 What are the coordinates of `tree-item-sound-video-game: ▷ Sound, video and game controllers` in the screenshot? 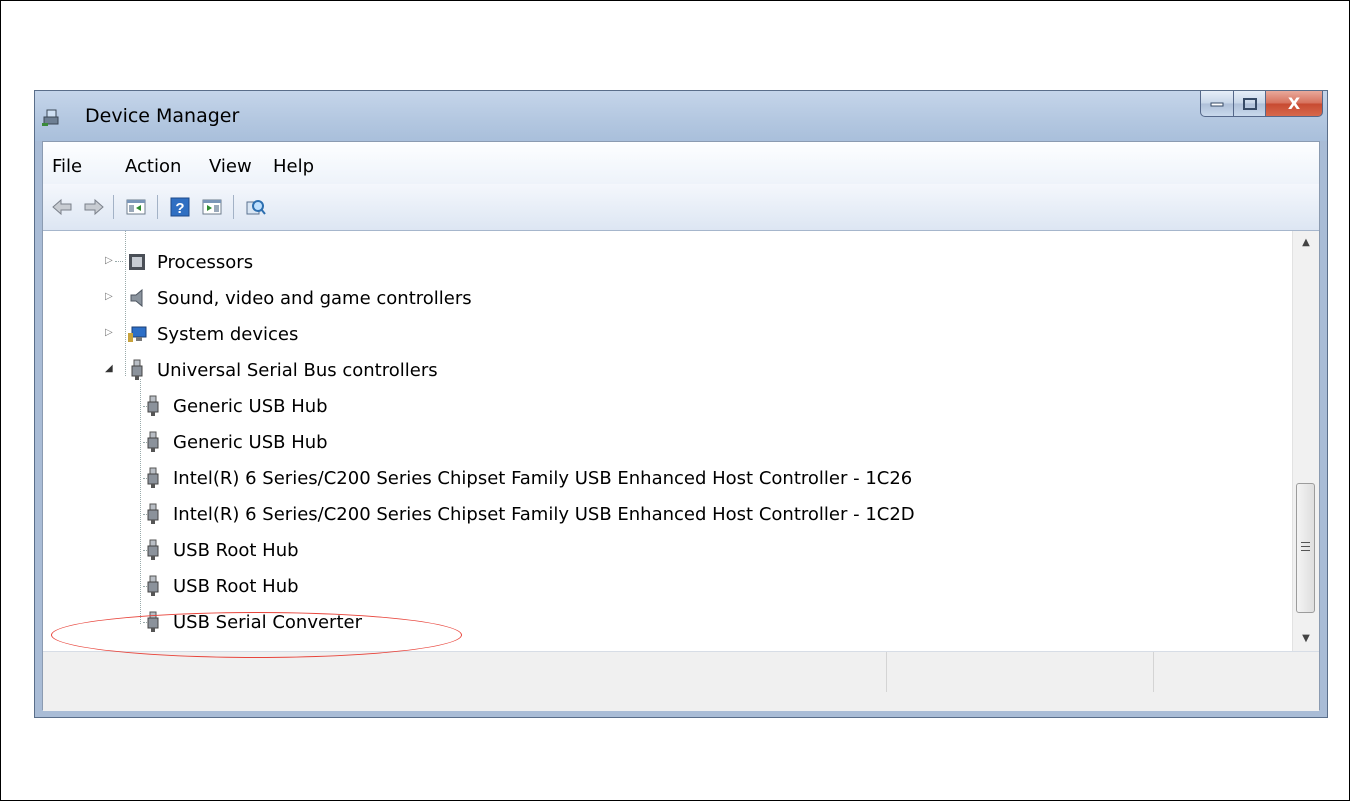 It's located at (288, 298).